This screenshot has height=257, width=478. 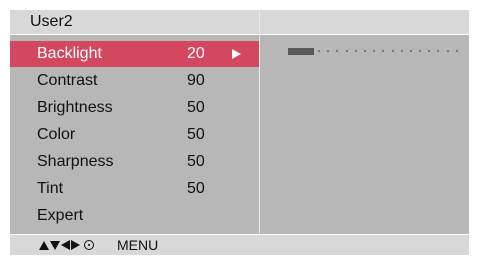 I want to click on ok-circle-icon, so click(x=89, y=245).